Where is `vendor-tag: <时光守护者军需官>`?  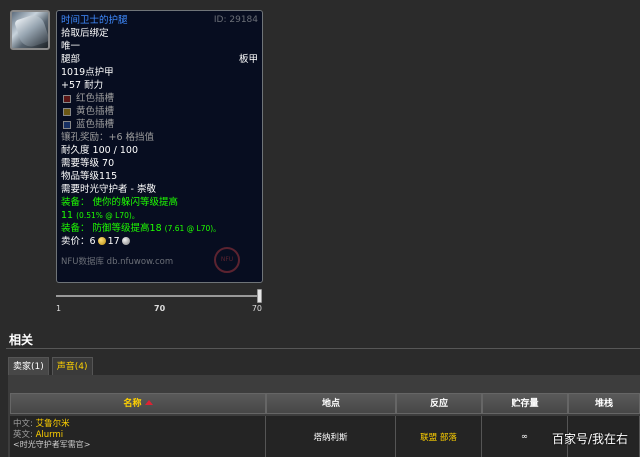 vendor-tag: <时光守护者军需官> is located at coordinates (52, 444).